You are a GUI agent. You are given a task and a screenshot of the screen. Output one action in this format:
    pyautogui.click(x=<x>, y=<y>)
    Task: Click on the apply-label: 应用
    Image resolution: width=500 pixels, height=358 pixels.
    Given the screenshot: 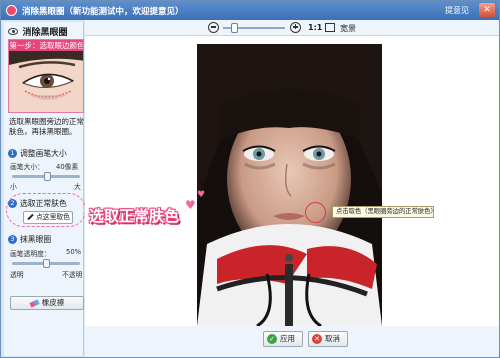 What is the action you would take?
    pyautogui.click(x=287, y=338)
    